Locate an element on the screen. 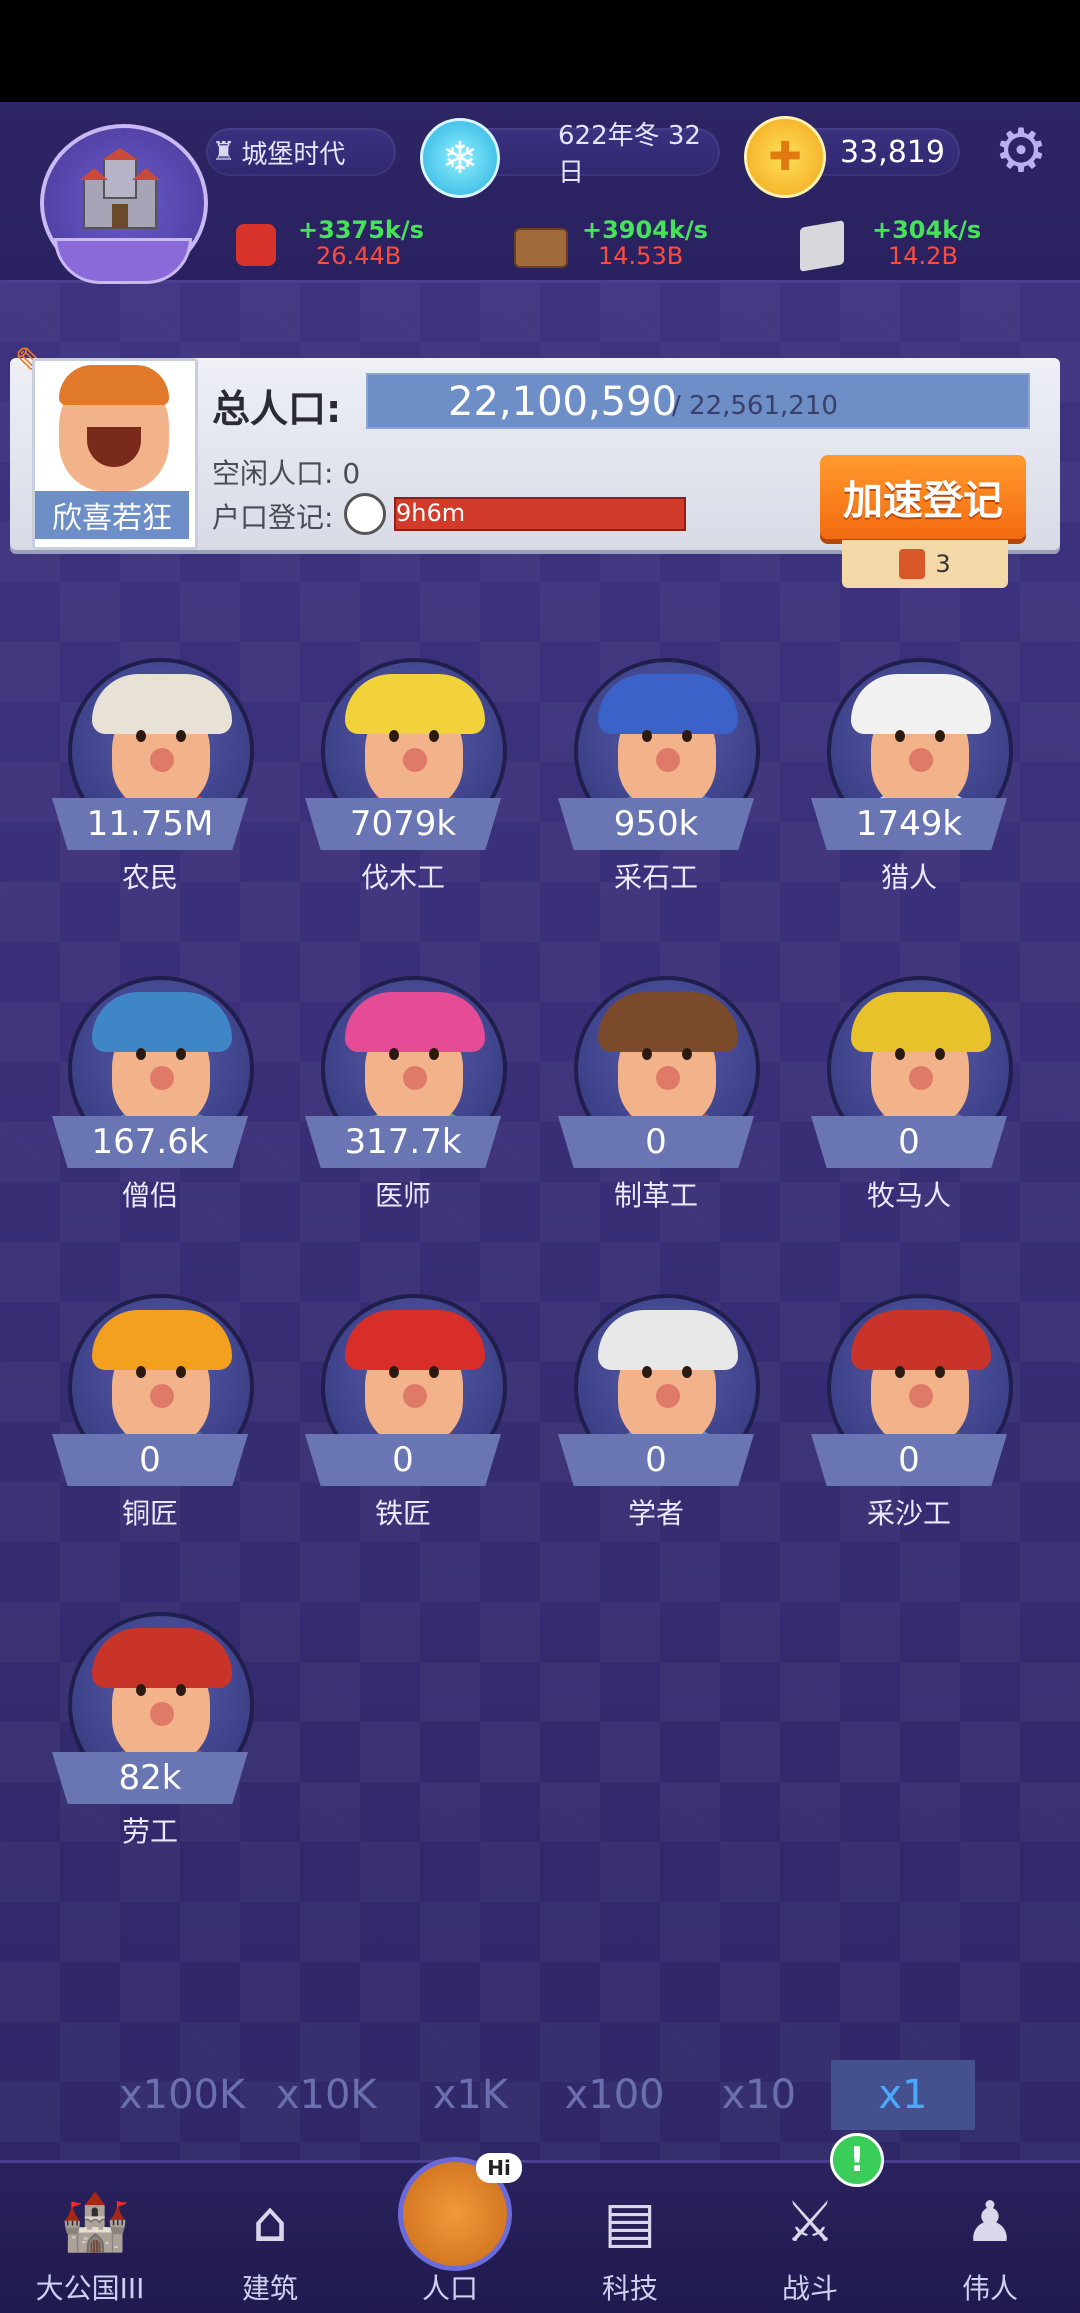  nav-house: ⌂ 建筑 is located at coordinates (270, 2238).